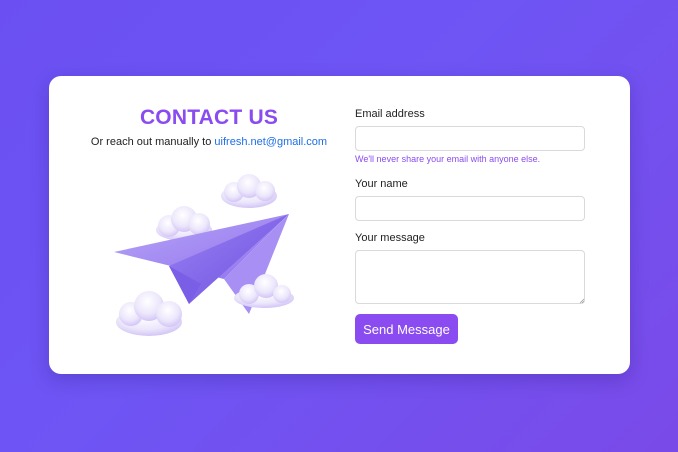 The width and height of the screenshot is (678, 452). What do you see at coordinates (149, 313) in the screenshot?
I see `cloud-bottom-left` at bounding box center [149, 313].